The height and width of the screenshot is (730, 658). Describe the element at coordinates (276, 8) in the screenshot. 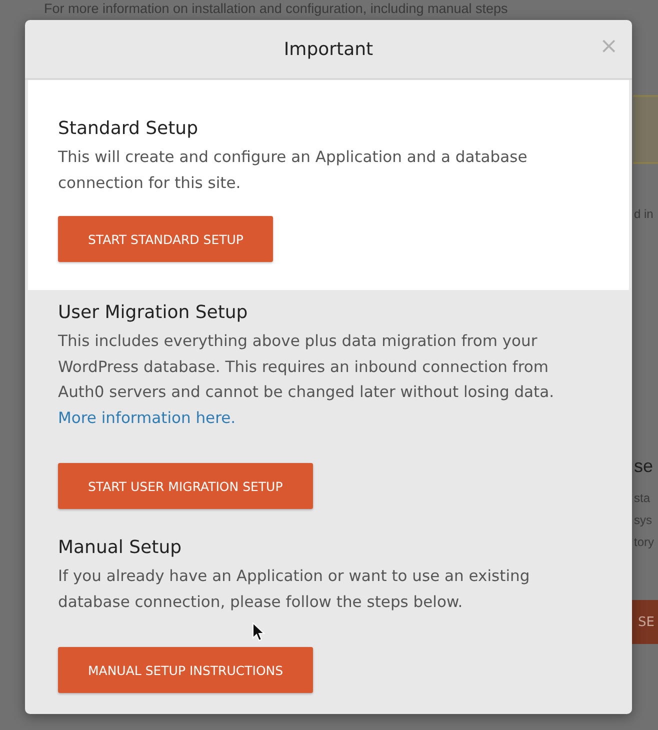

I see `intro-text: For more information on installation and configuration, including manual steps` at that location.